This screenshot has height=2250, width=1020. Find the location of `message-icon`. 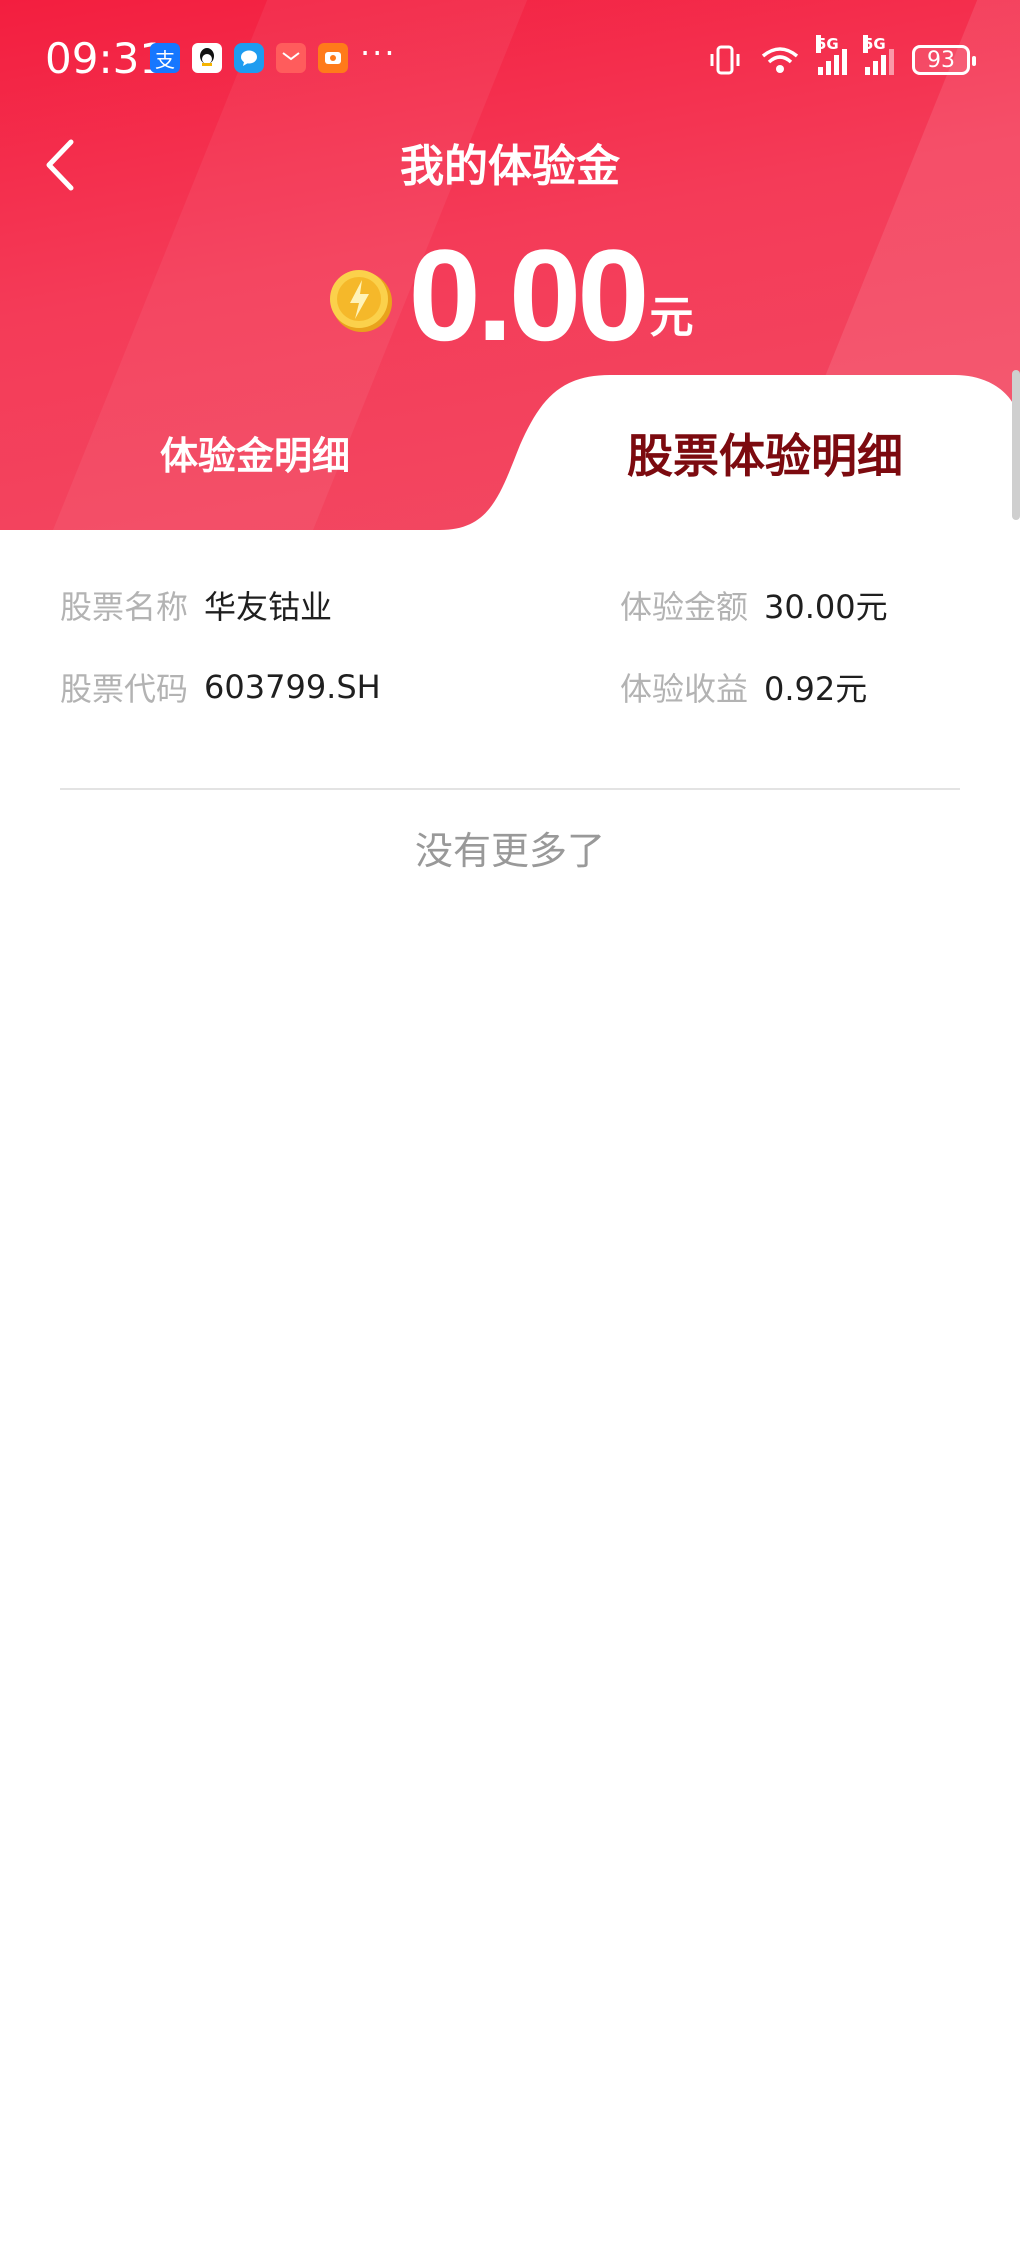

message-icon is located at coordinates (249, 58).